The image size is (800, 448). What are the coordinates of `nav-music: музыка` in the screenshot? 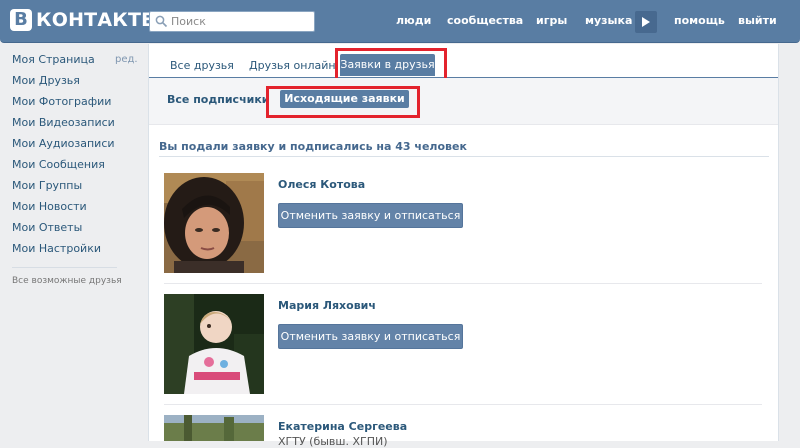 It's located at (608, 21).